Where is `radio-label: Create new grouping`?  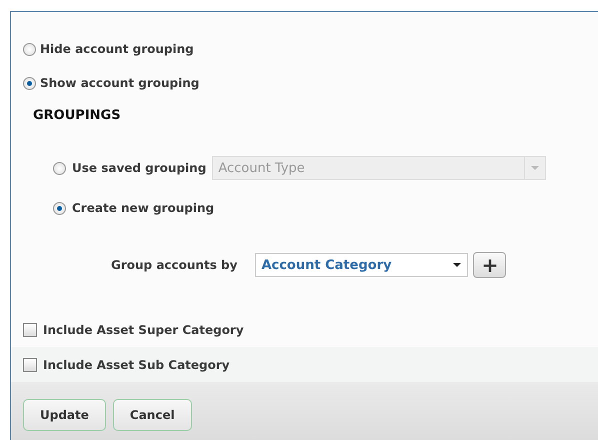 radio-label: Create new grouping is located at coordinates (143, 208).